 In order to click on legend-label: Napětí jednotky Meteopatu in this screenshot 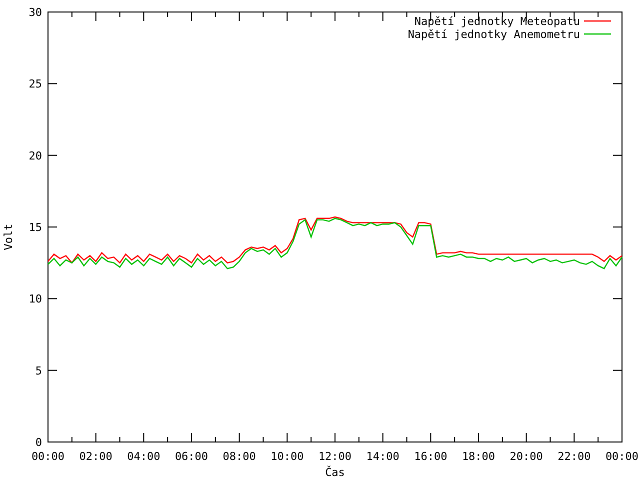, I will do `click(497, 21)`.